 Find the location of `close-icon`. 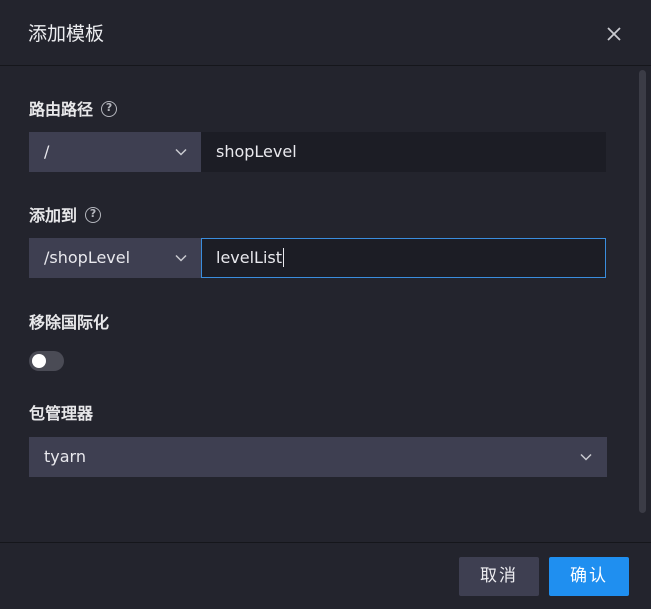

close-icon is located at coordinates (614, 34).